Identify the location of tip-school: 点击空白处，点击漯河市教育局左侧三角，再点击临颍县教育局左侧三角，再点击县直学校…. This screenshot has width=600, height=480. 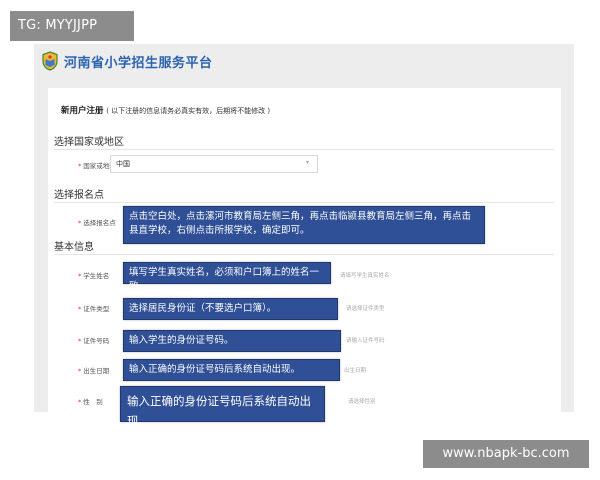
(304, 225).